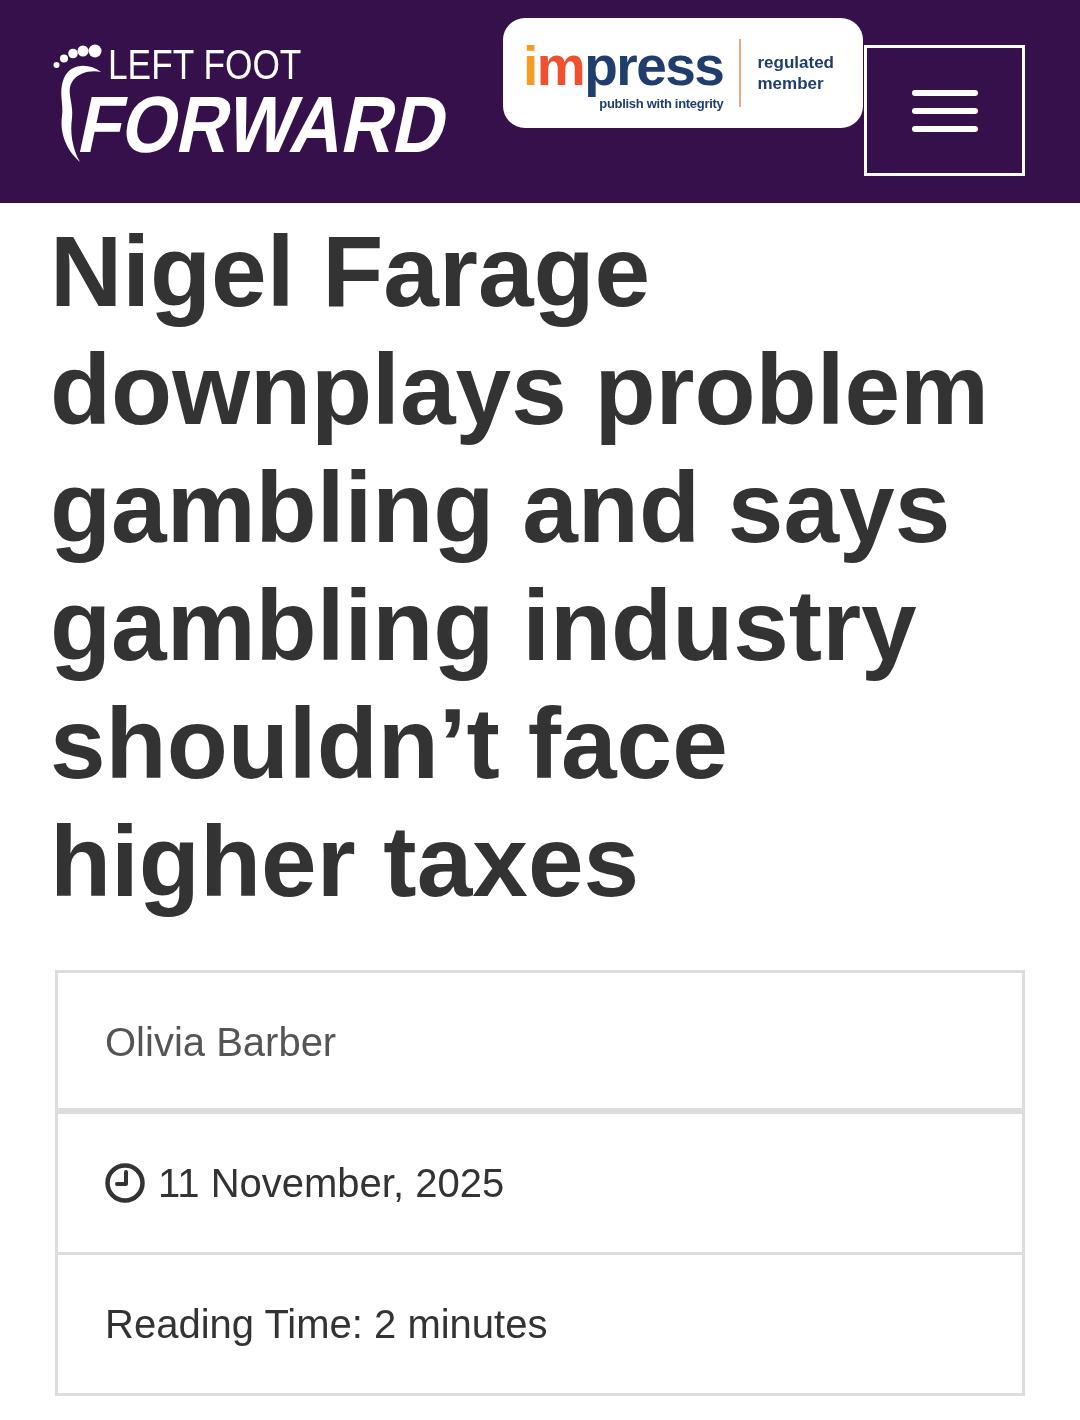 This screenshot has height=1420, width=1080. I want to click on menu-icon, so click(944, 110).